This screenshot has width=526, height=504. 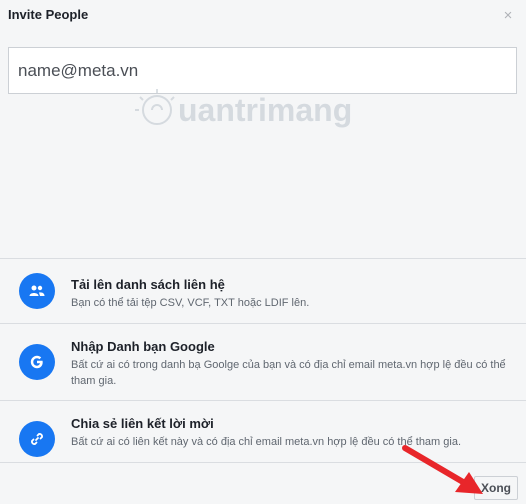 What do you see at coordinates (265, 110) in the screenshot?
I see `watermark-text: uantrimang` at bounding box center [265, 110].